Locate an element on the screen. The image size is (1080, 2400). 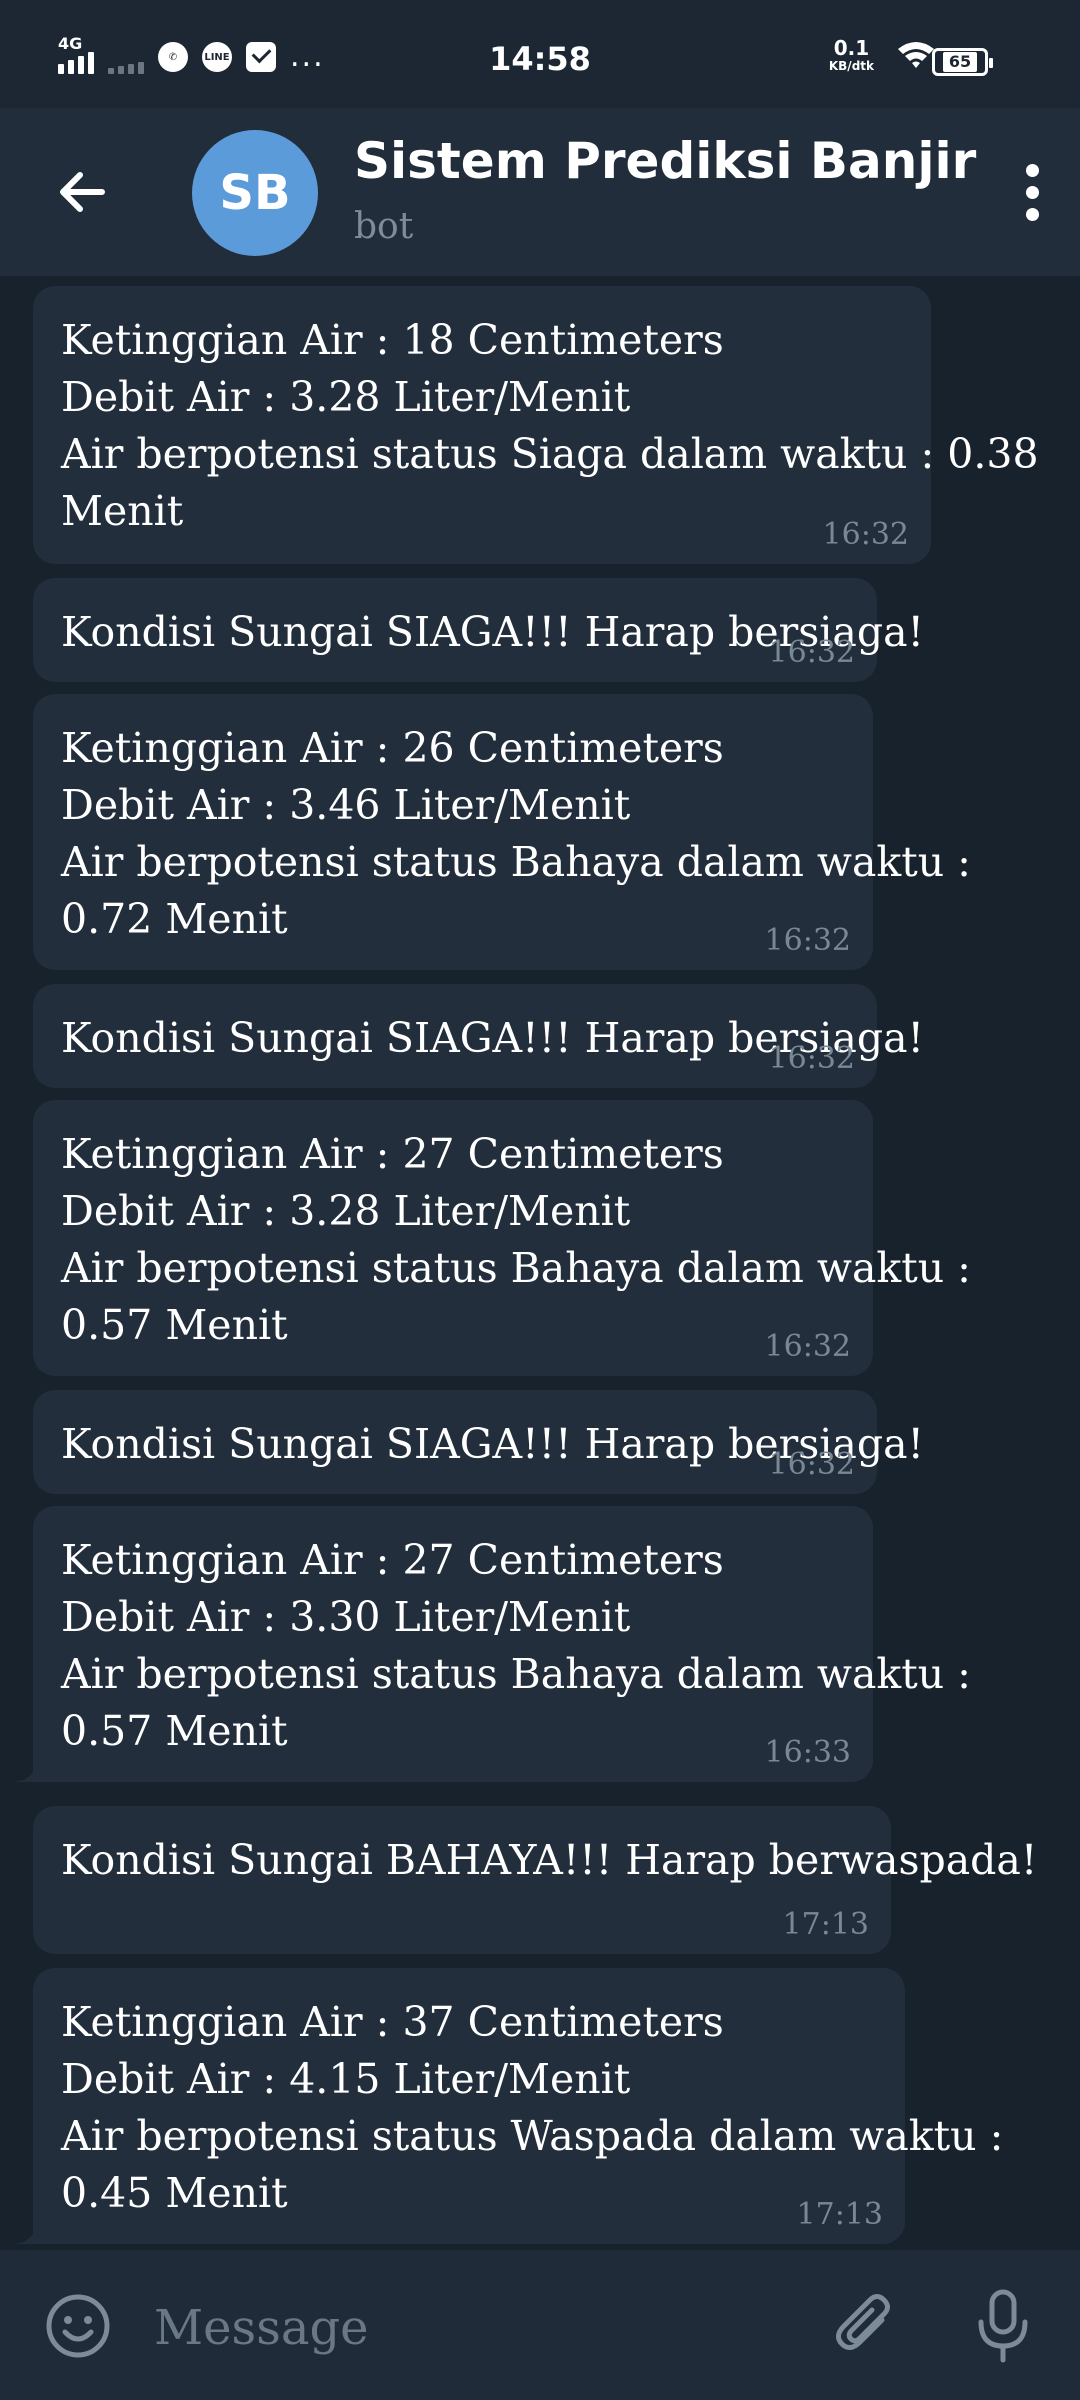
chat-header: SB Sistem Prediksi Banjir bot is located at coordinates (540, 192).